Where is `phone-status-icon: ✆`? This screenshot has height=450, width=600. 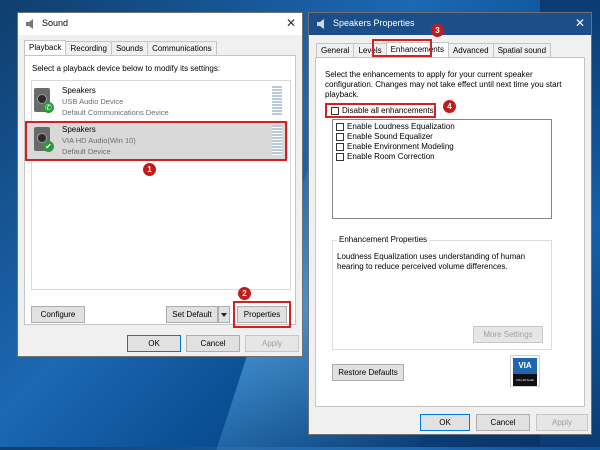
phone-status-icon: ✆ is located at coordinates (48, 107).